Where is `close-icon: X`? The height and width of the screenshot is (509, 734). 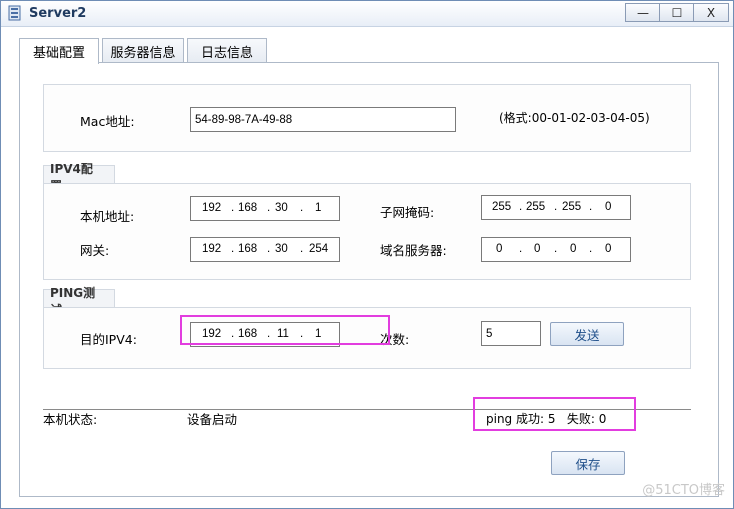
close-icon: X is located at coordinates (711, 12).